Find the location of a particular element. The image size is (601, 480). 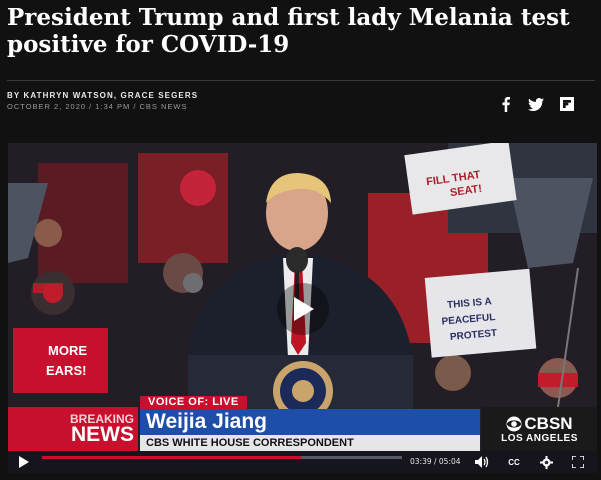

facebook-share-button is located at coordinates (506, 104).